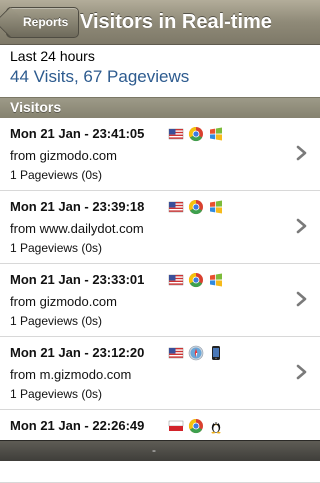  Describe the element at coordinates (36, 107) in the screenshot. I see `section-title: Visitors` at that location.